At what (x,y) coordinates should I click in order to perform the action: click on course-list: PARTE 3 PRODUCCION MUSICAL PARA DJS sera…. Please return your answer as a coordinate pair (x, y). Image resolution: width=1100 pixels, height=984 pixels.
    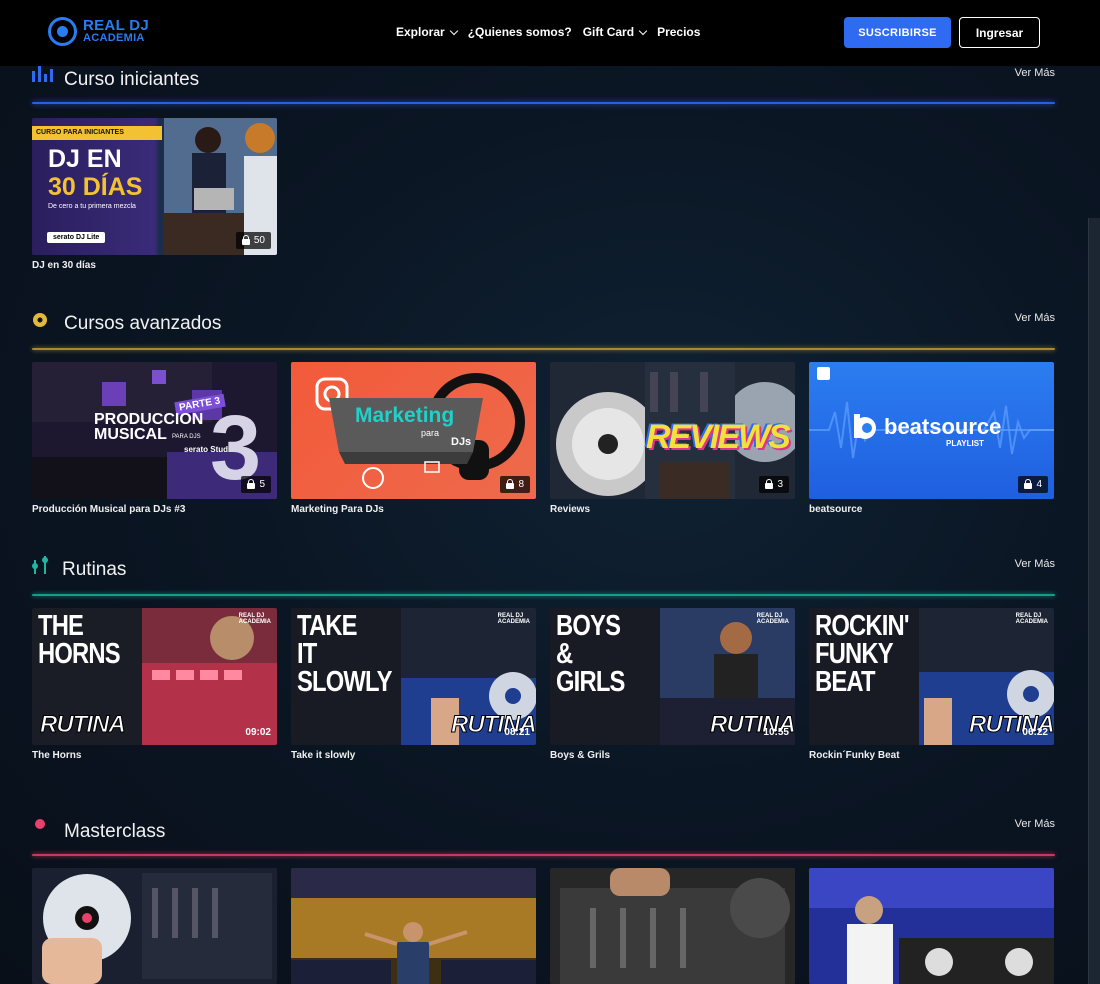
    Looking at the image, I should click on (543, 438).